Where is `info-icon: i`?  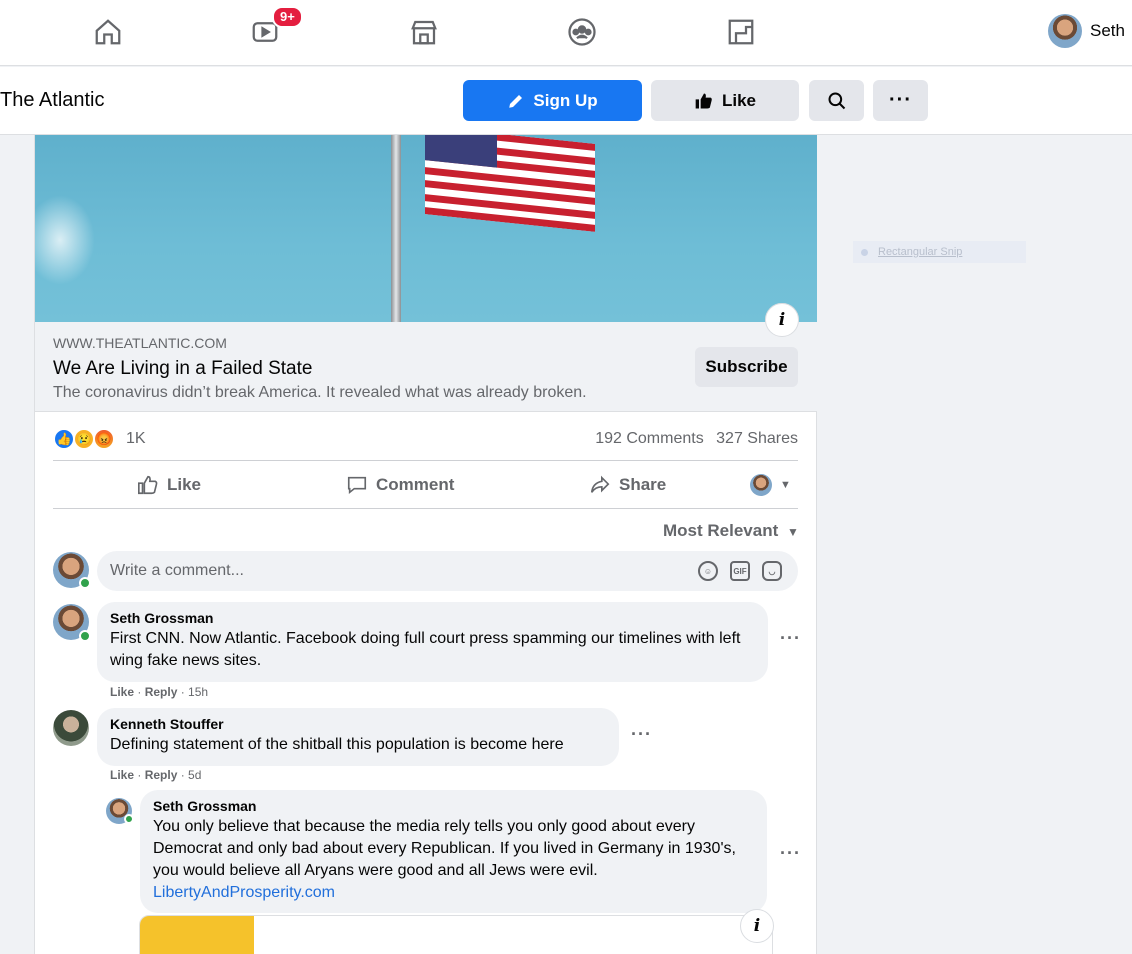 info-icon: i is located at coordinates (757, 926).